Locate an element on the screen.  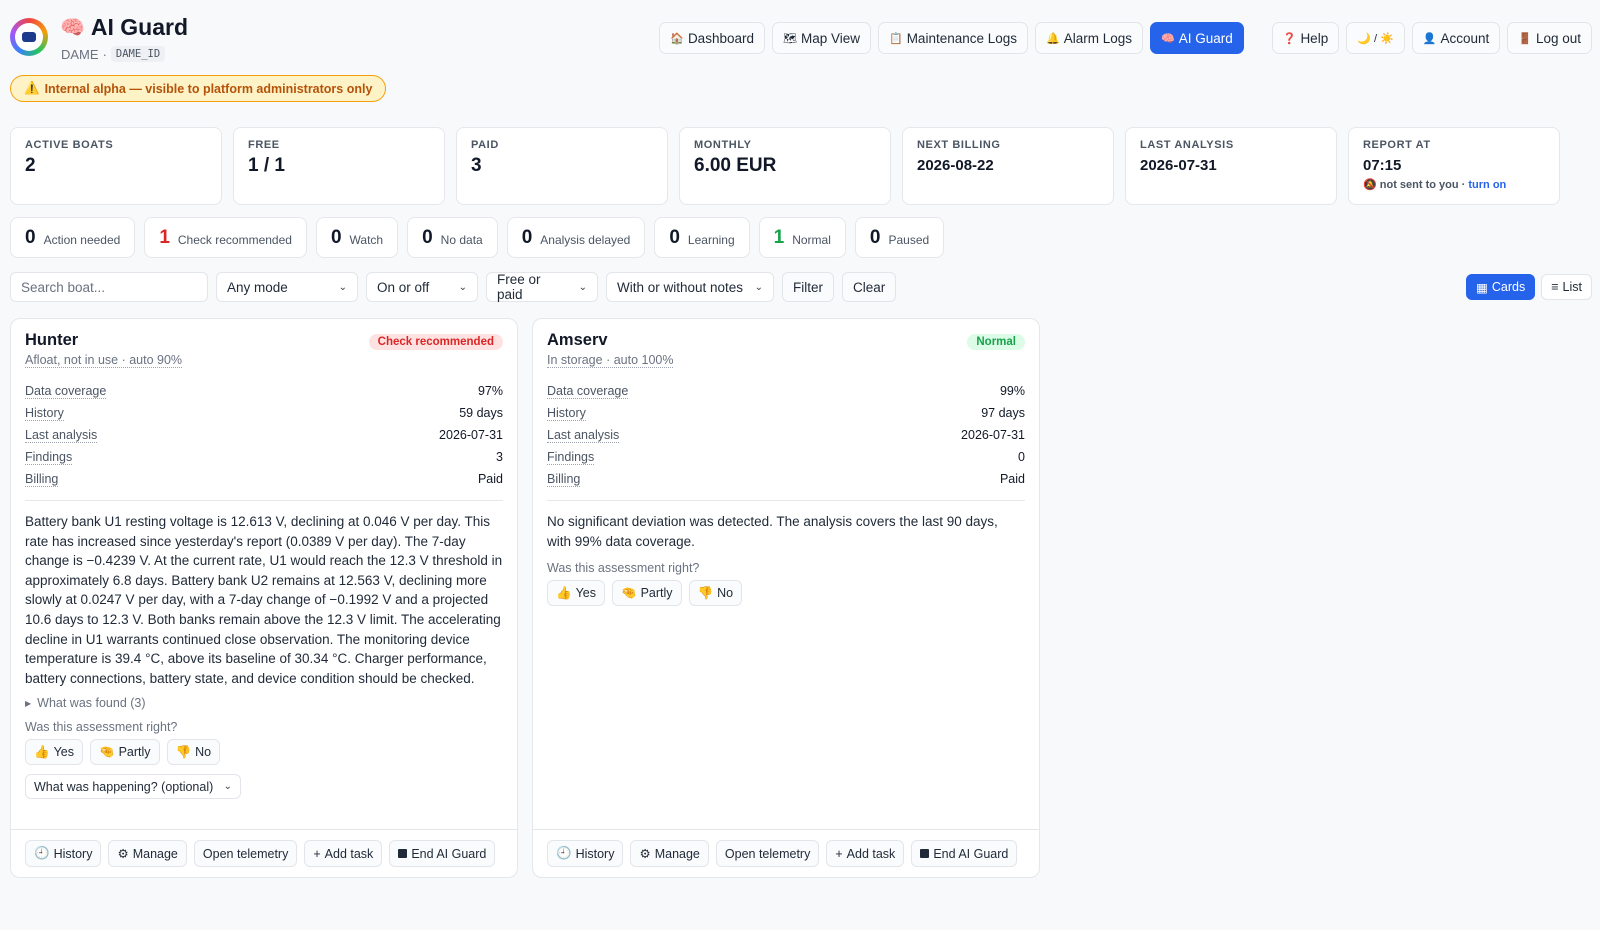
findings-toggle: ▶ What was found (3) is located at coordinates (264, 703).